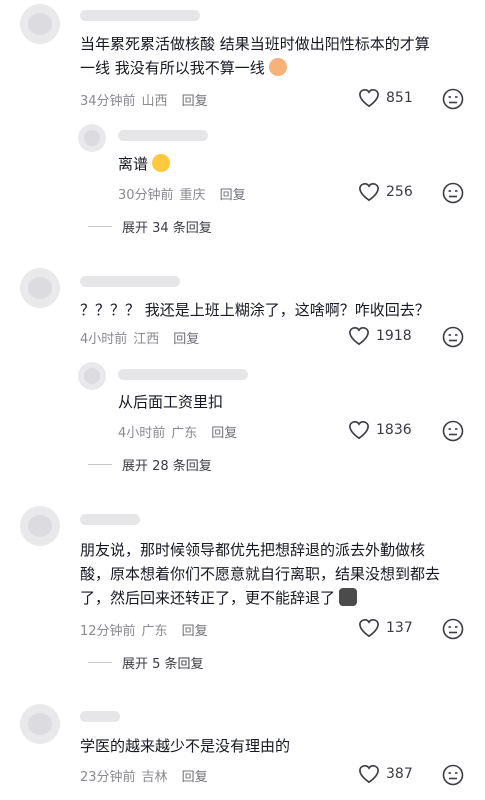 The width and height of the screenshot is (485, 800). What do you see at coordinates (178, 433) in the screenshot?
I see `reply-meta: 4小时前 广东 回复` at bounding box center [178, 433].